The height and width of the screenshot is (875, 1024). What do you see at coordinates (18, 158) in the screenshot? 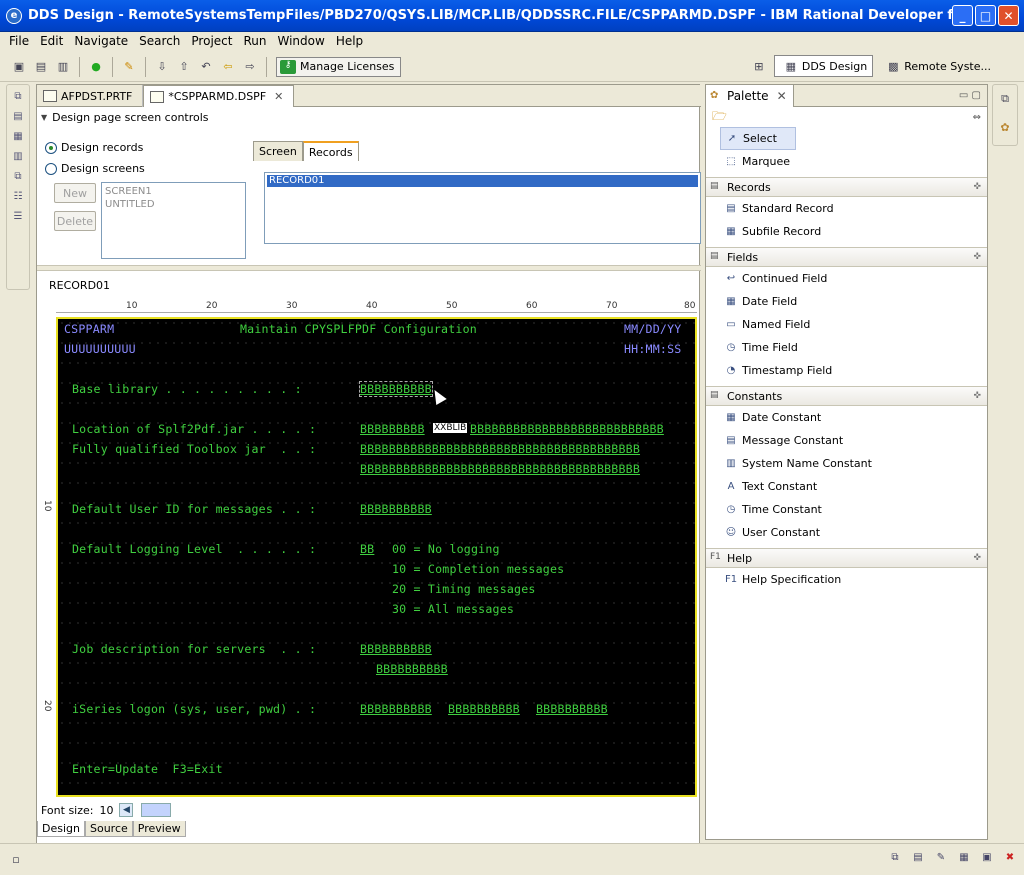
I see `commands-log-icon: ▥` at bounding box center [18, 158].